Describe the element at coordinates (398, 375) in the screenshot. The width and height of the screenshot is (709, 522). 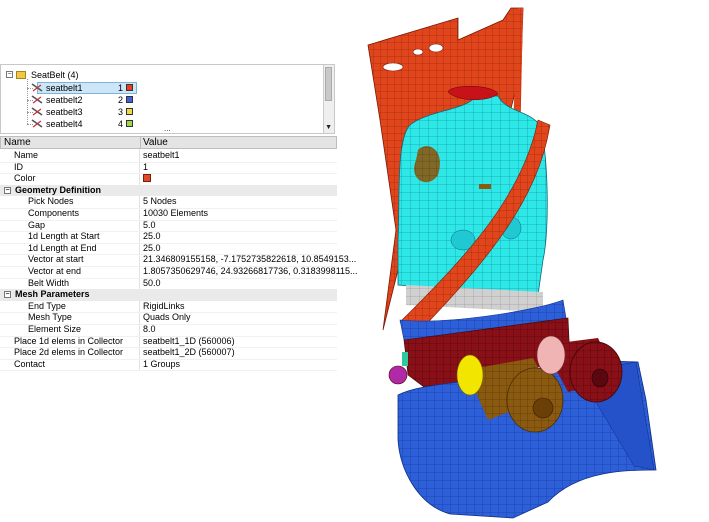
I see `buckle-mesh` at that location.